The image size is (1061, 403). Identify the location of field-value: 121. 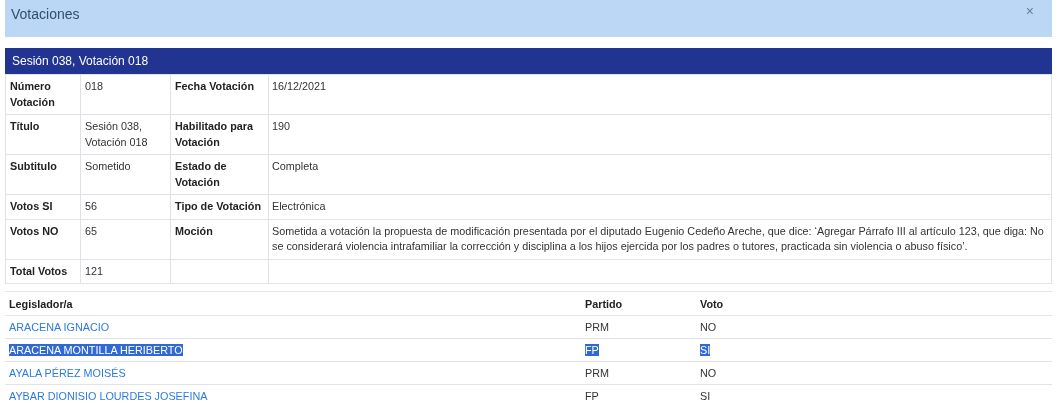
(94, 270).